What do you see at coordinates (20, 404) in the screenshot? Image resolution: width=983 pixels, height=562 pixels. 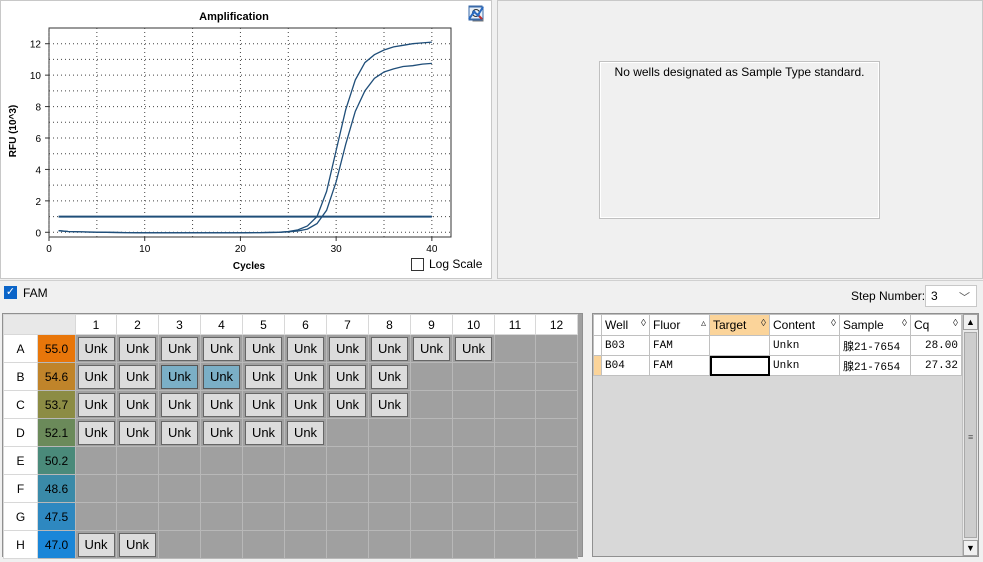 I see `plate-row-header: C` at bounding box center [20, 404].